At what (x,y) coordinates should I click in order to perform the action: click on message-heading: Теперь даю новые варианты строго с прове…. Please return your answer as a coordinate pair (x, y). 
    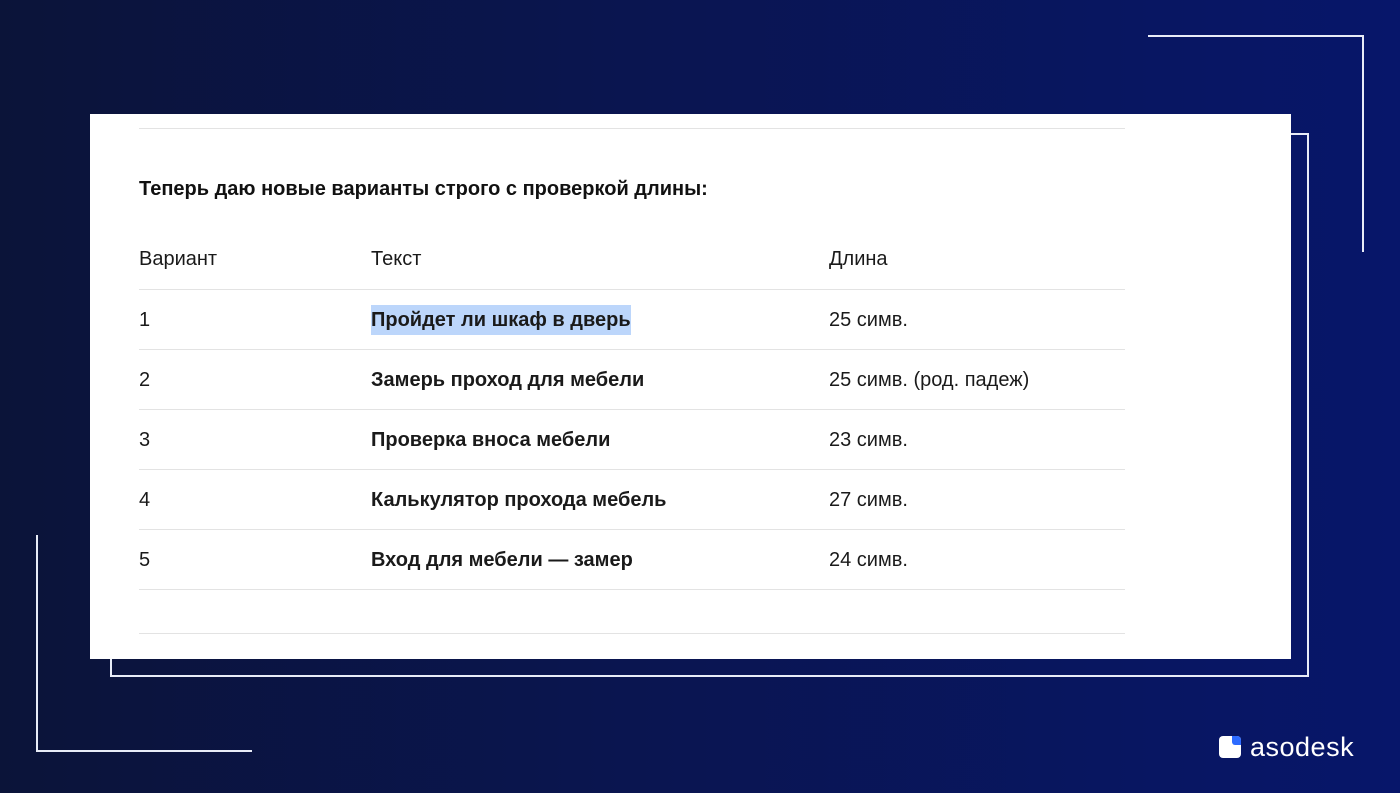
    Looking at the image, I should click on (423, 189).